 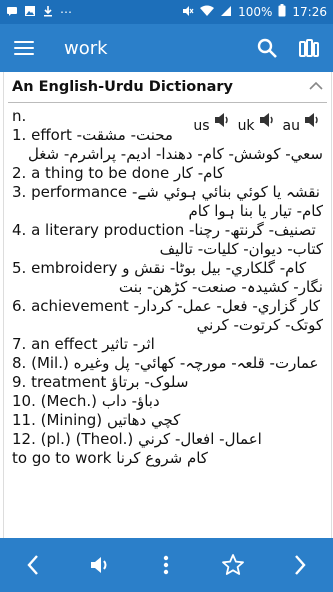 I want to click on sense-urdu: كچي دهاتيں, so click(x=143, y=420).